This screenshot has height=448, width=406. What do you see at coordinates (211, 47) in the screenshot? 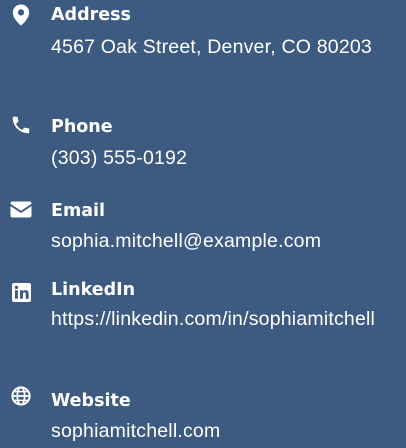
I see `address-value: 4567 Oak Street, Denver, CO 80203` at bounding box center [211, 47].